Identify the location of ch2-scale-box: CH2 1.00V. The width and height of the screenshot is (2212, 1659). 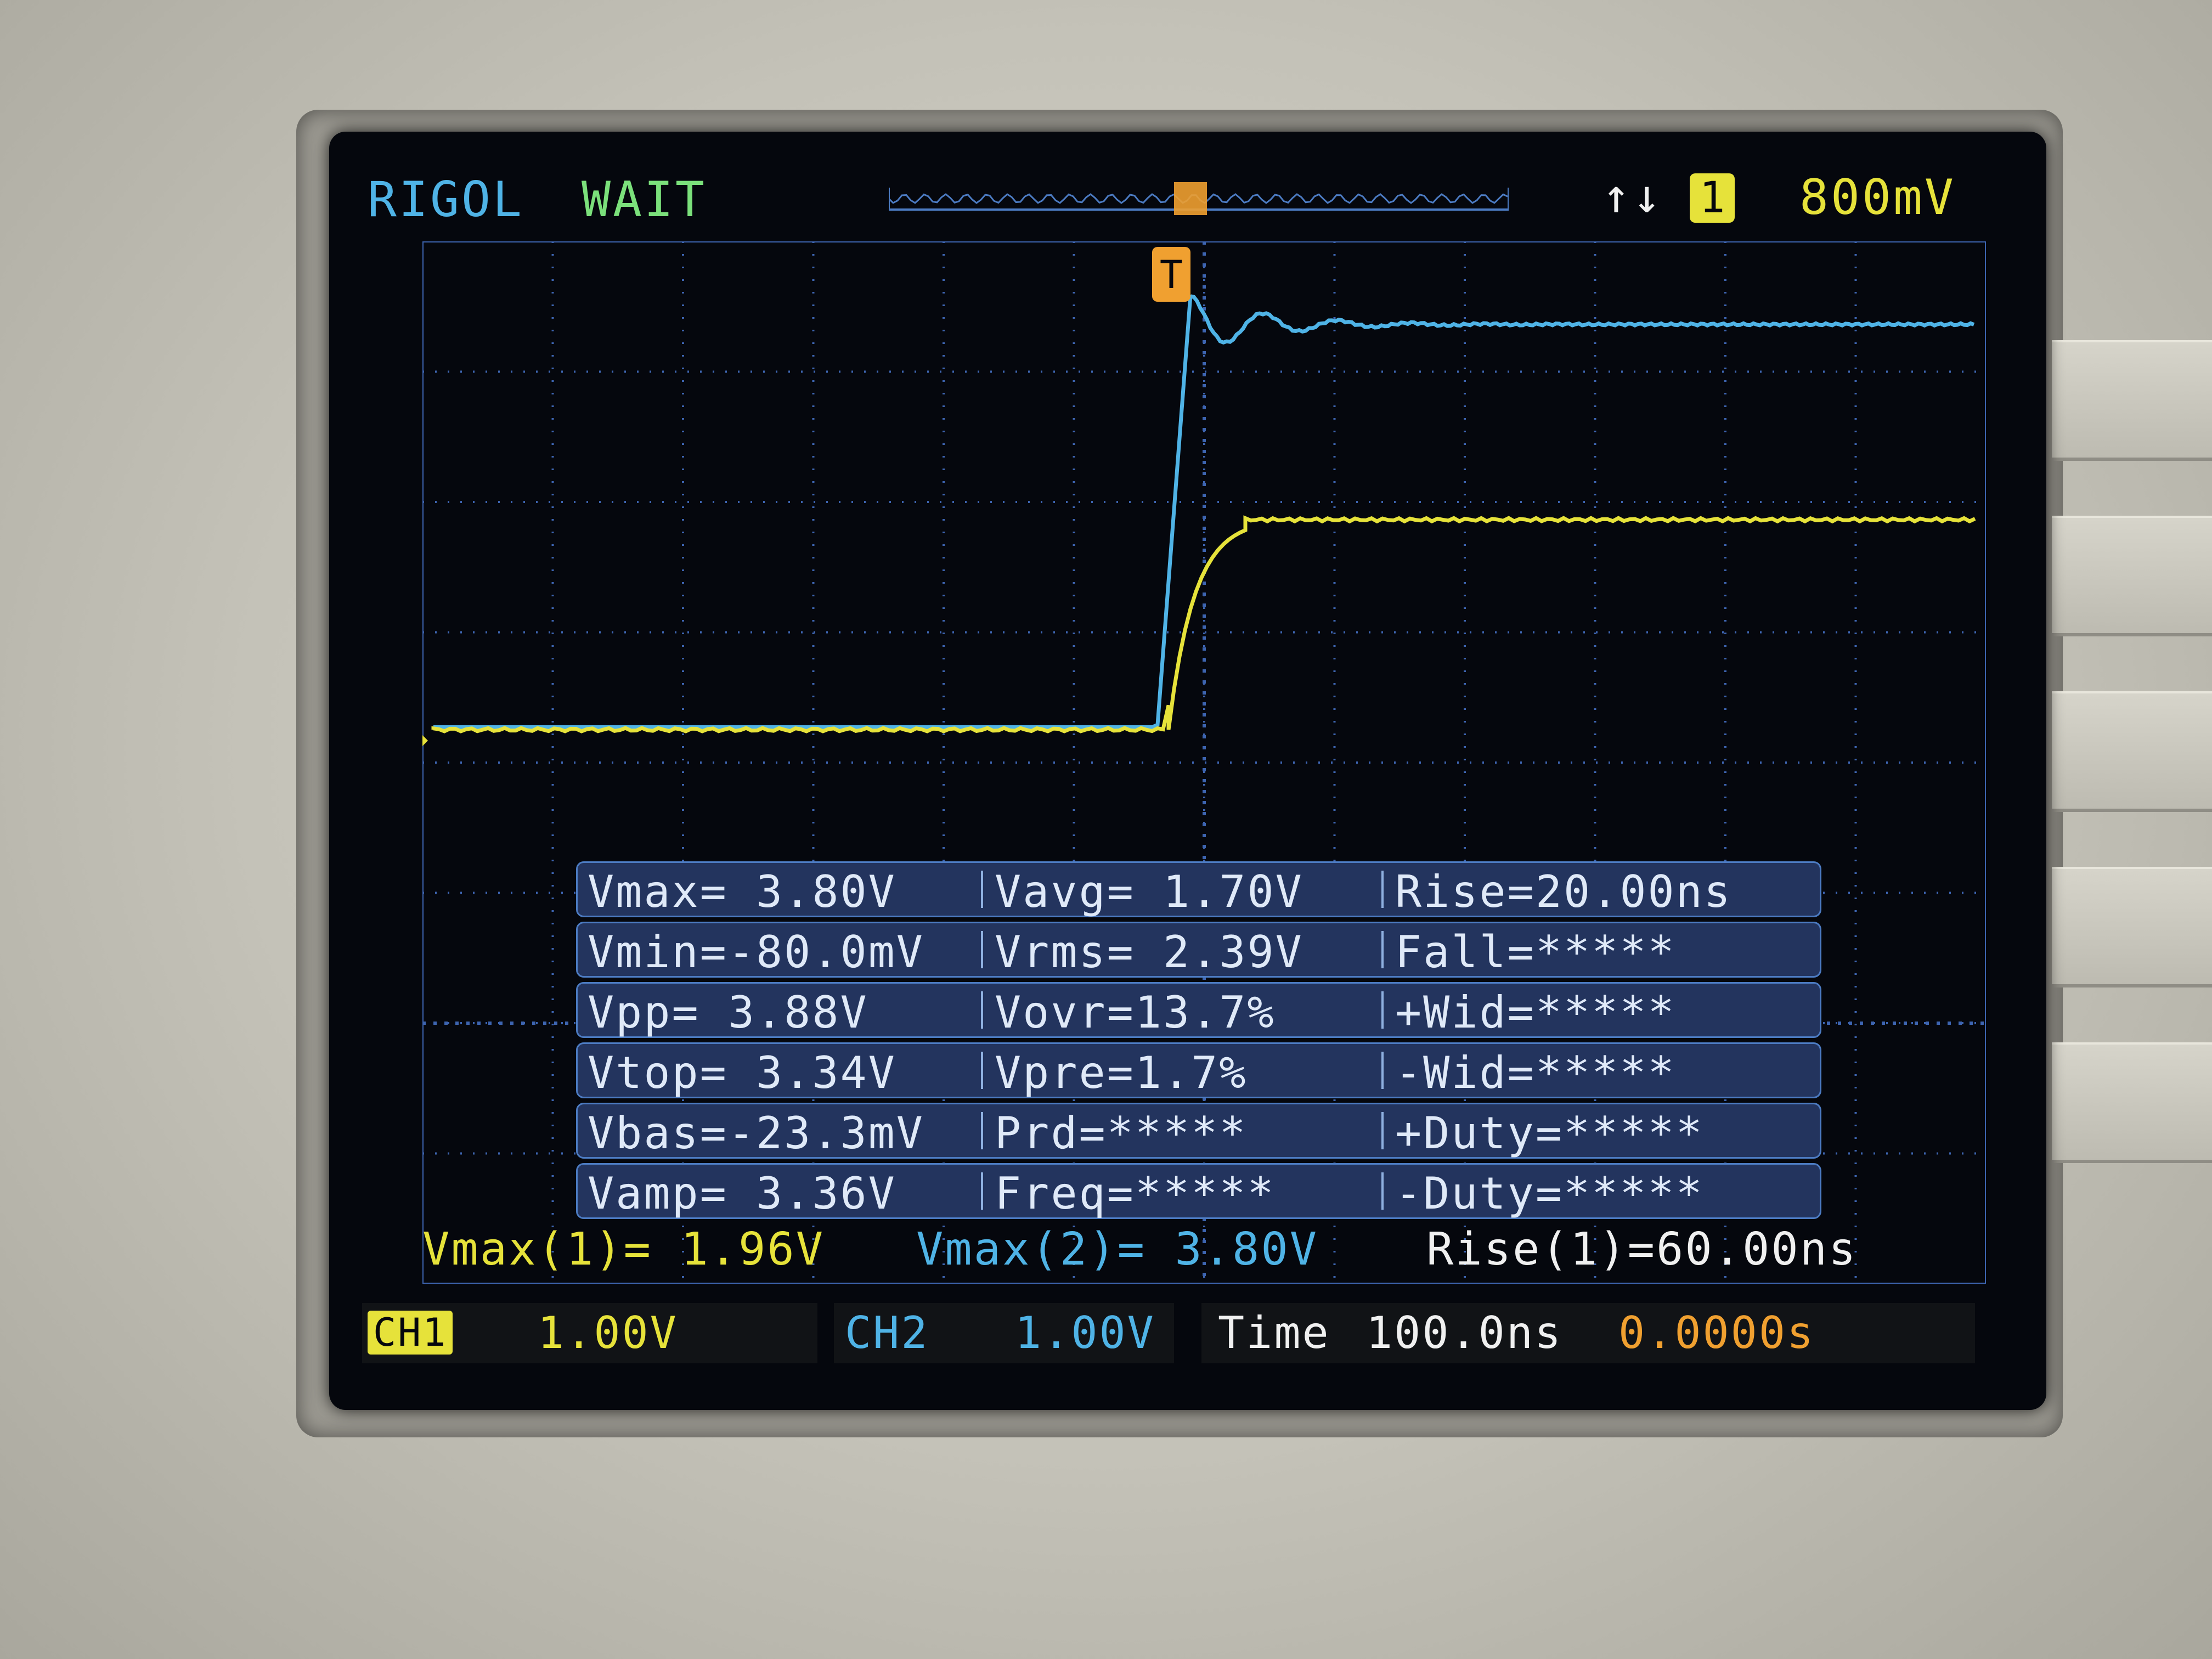
(1004, 1333).